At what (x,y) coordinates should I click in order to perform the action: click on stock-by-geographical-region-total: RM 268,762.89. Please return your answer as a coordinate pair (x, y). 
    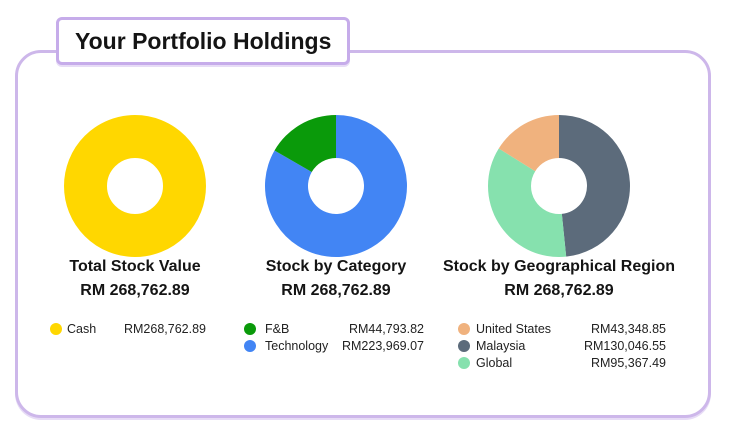
    Looking at the image, I should click on (559, 290).